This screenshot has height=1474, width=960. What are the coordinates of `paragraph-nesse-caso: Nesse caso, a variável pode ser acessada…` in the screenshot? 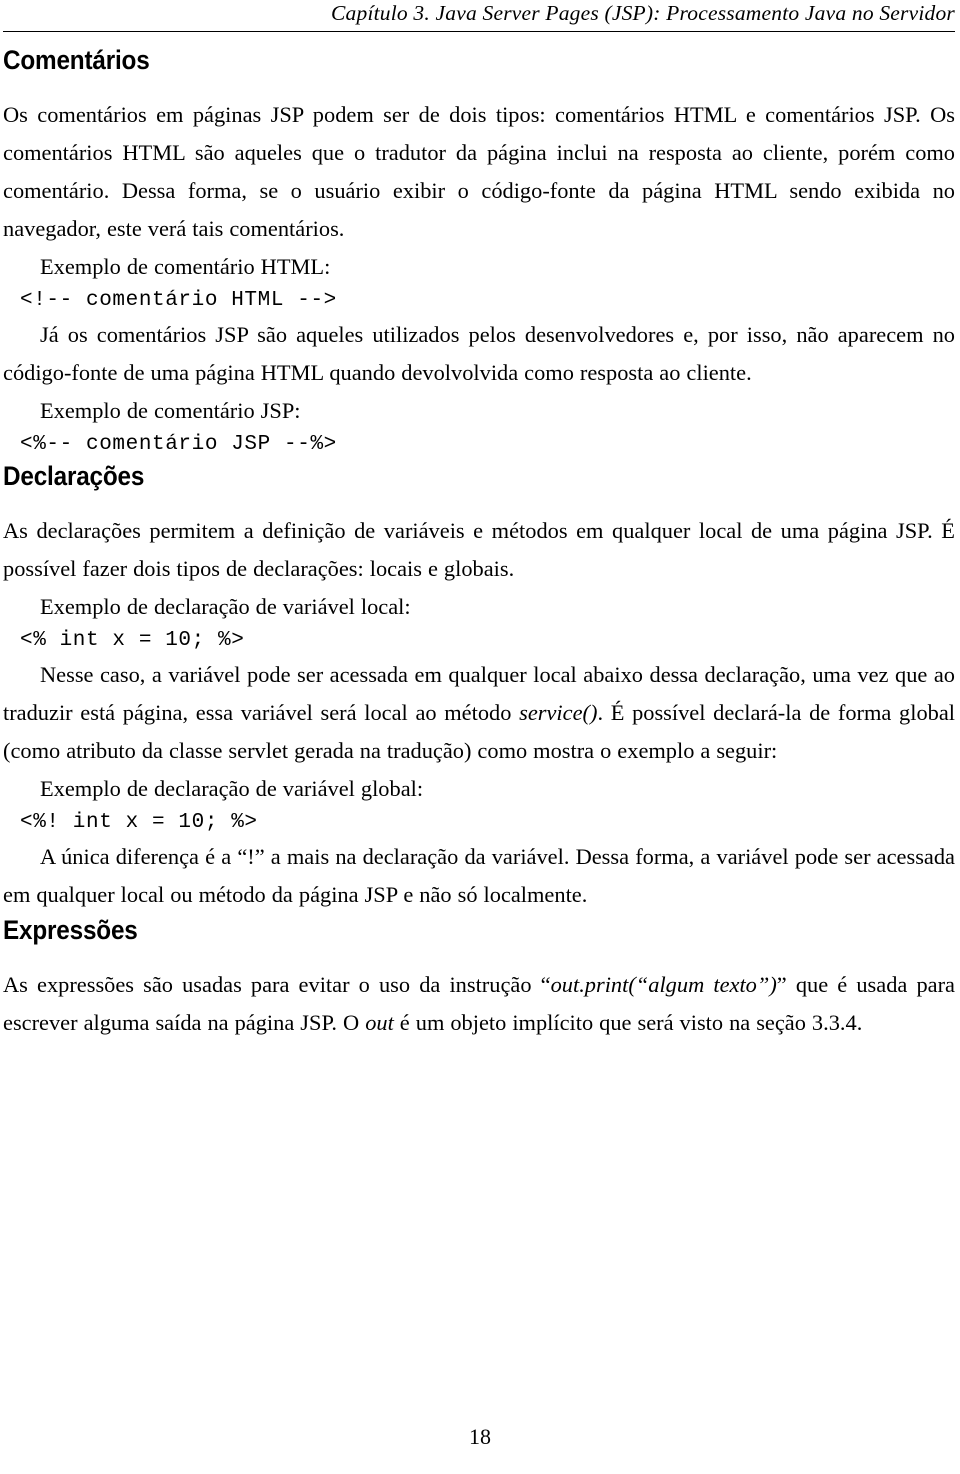 It's located at (479, 713).